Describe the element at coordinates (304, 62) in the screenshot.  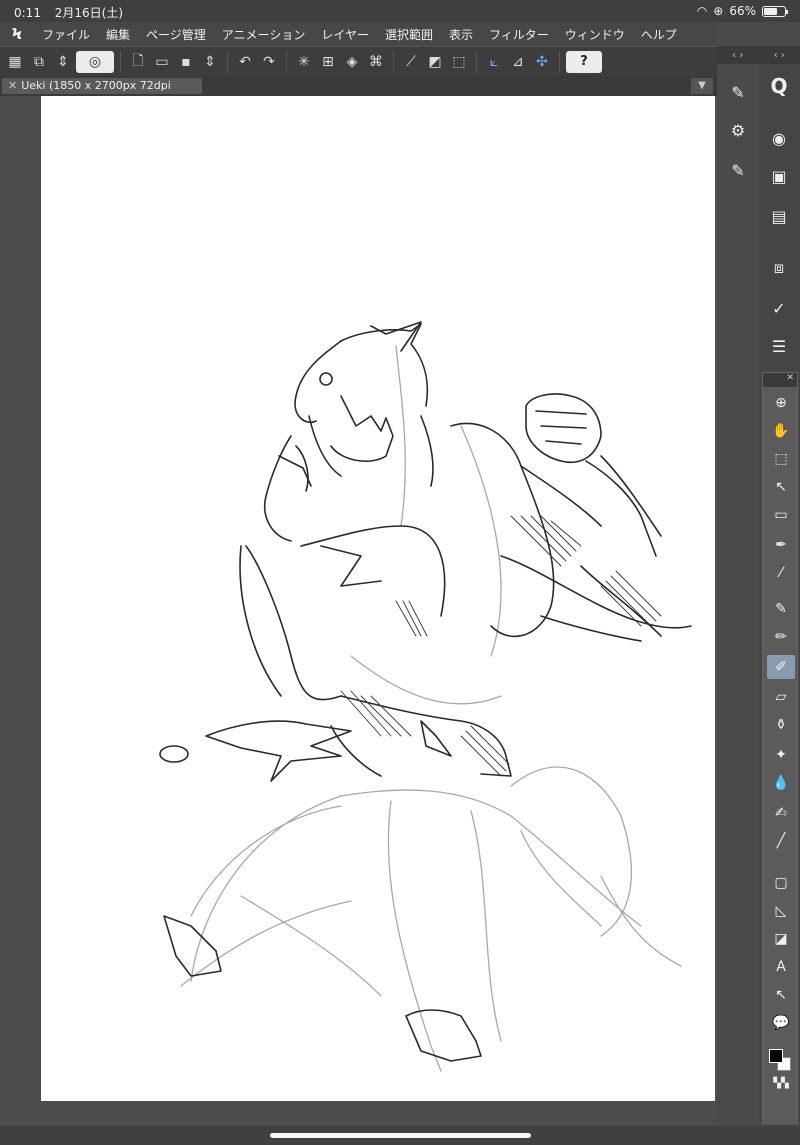
I see `loading-icon: ✳` at that location.